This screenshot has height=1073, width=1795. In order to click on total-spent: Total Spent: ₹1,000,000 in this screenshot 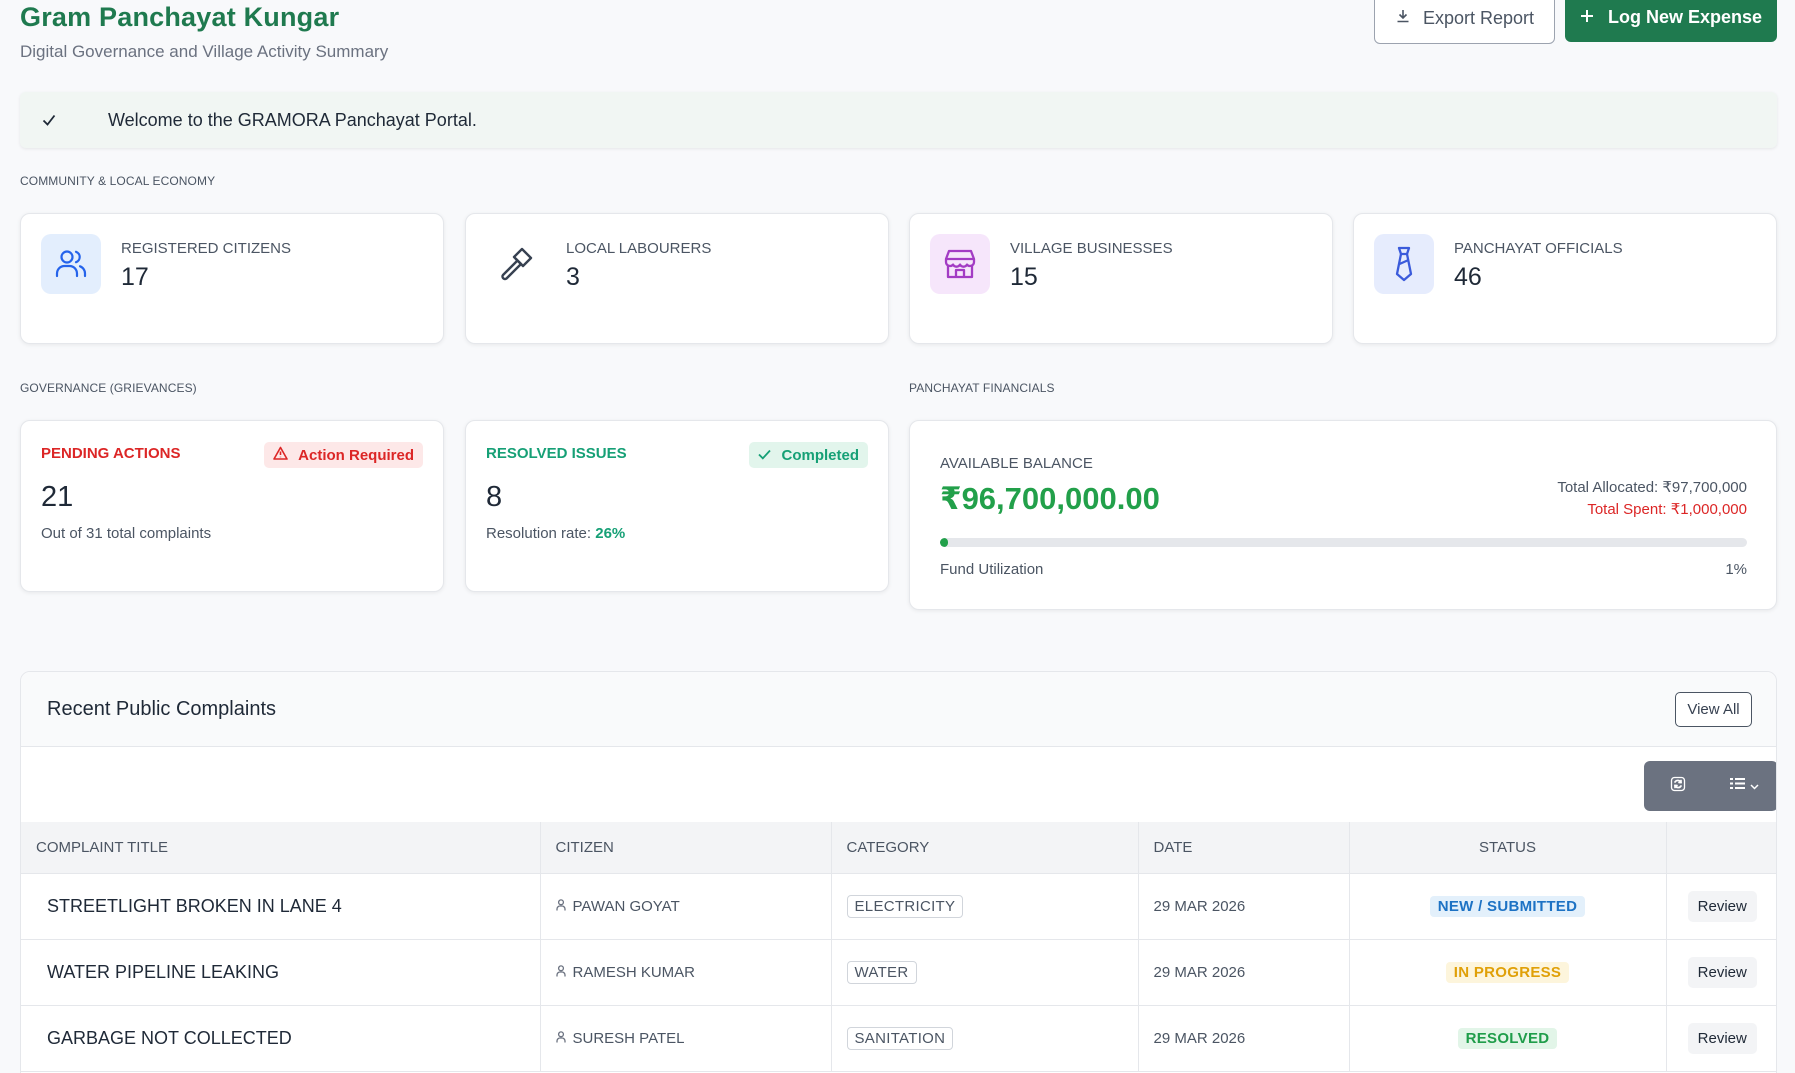, I will do `click(1667, 509)`.